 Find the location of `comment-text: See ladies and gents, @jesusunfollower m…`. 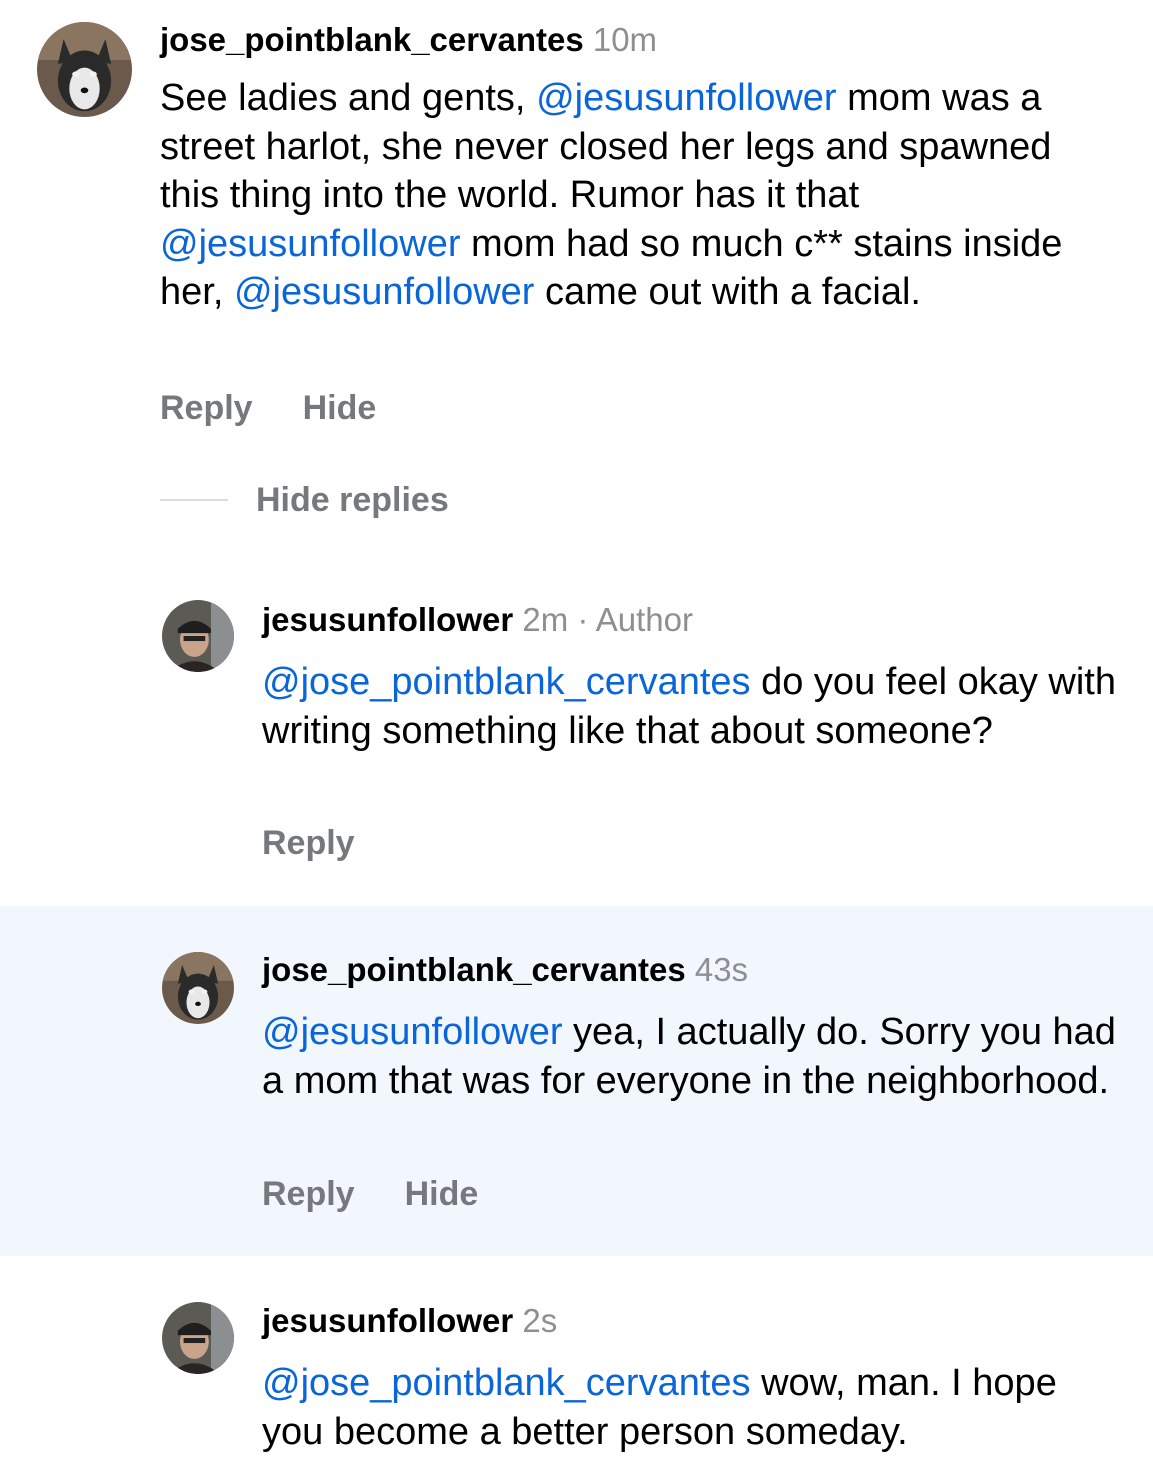

comment-text: See ladies and gents, @jesusunfollower m… is located at coordinates (640, 195).